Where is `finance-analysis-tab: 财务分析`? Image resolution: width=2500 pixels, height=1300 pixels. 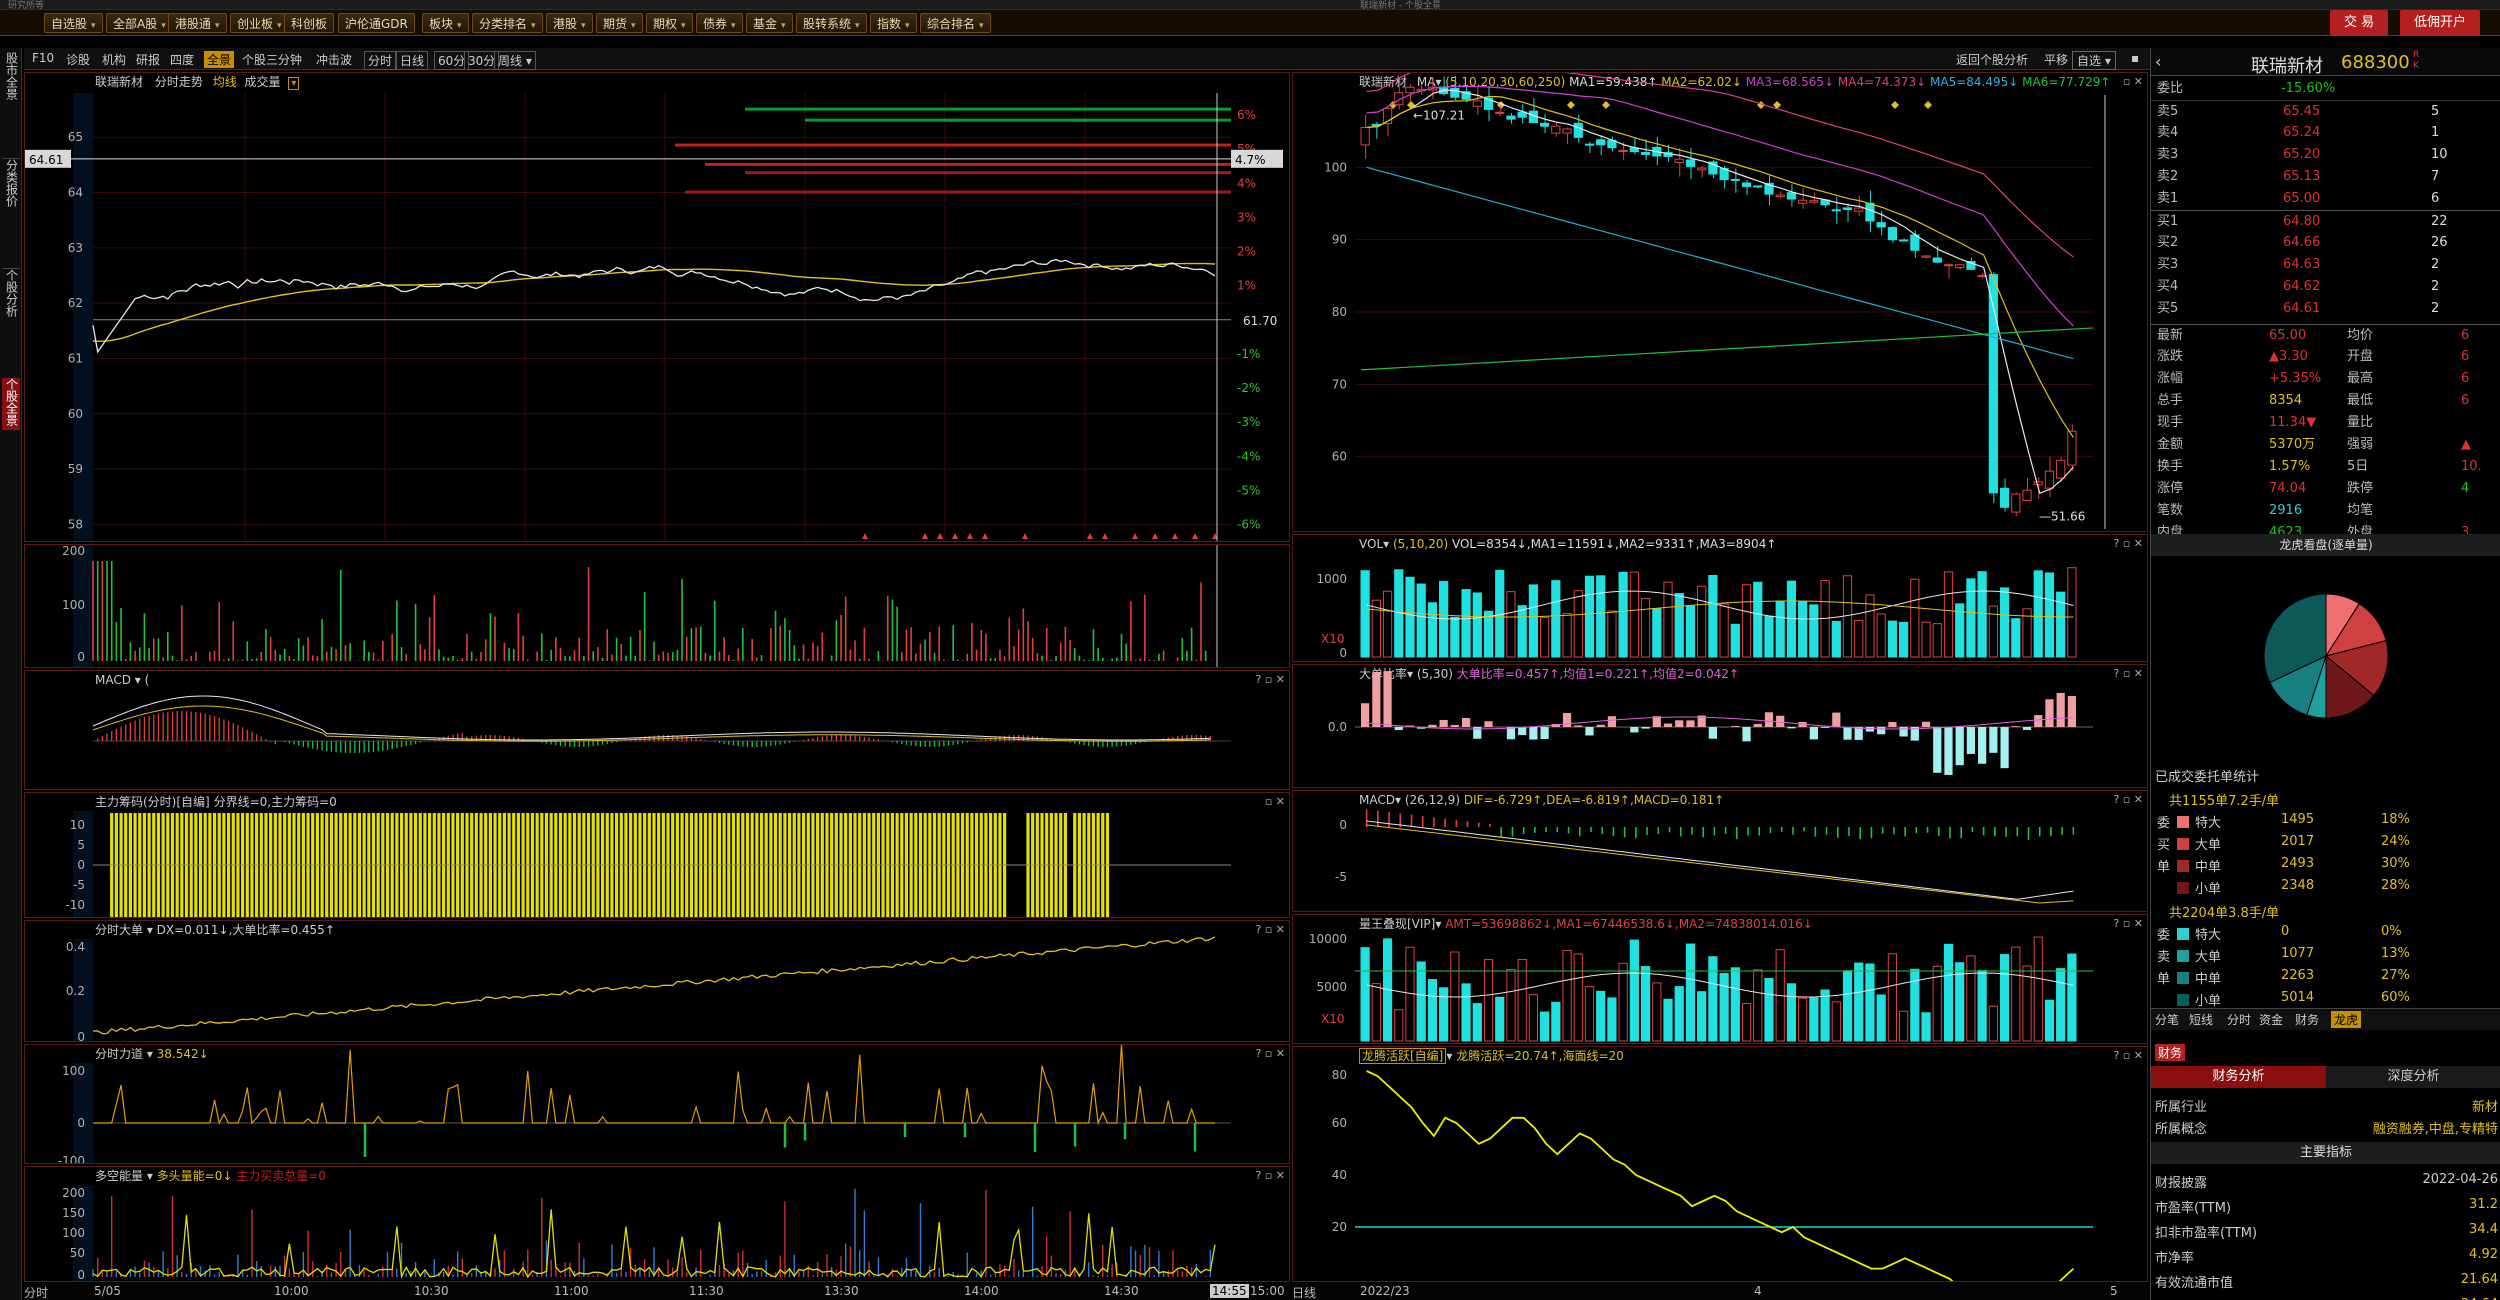
finance-analysis-tab: 财务分析 is located at coordinates (2238, 1077).